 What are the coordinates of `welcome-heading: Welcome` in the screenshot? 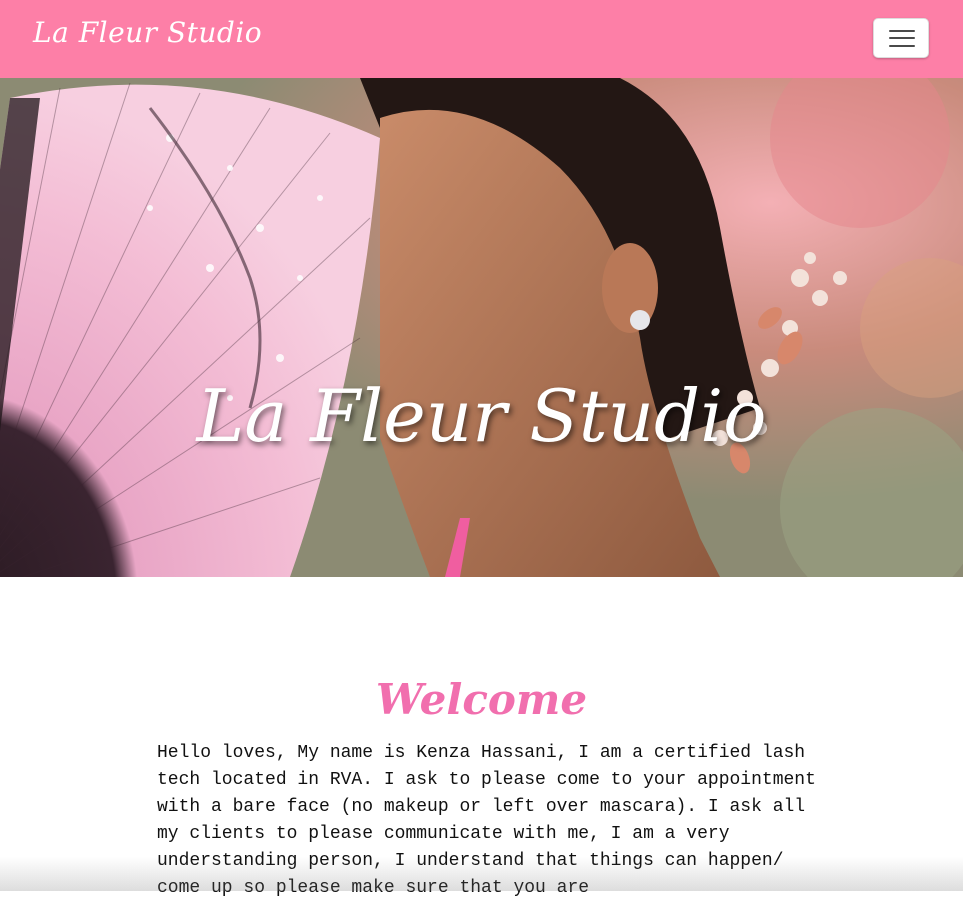 It's located at (481, 699).